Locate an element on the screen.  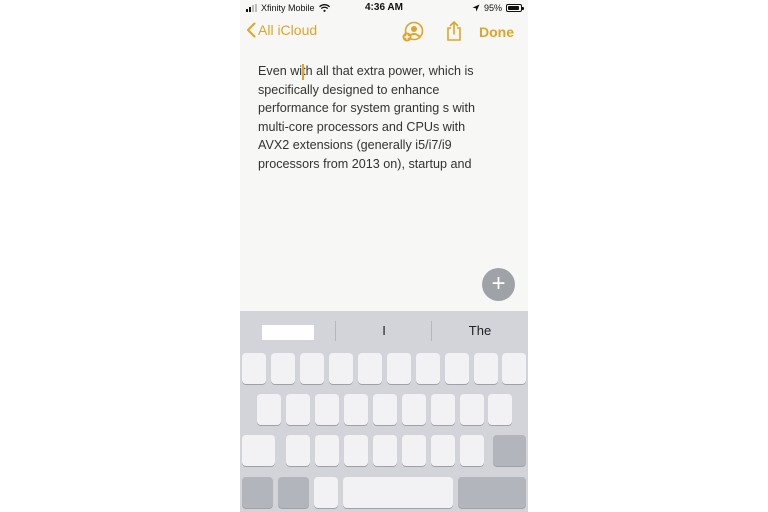
prediction-1: I is located at coordinates (384, 330).